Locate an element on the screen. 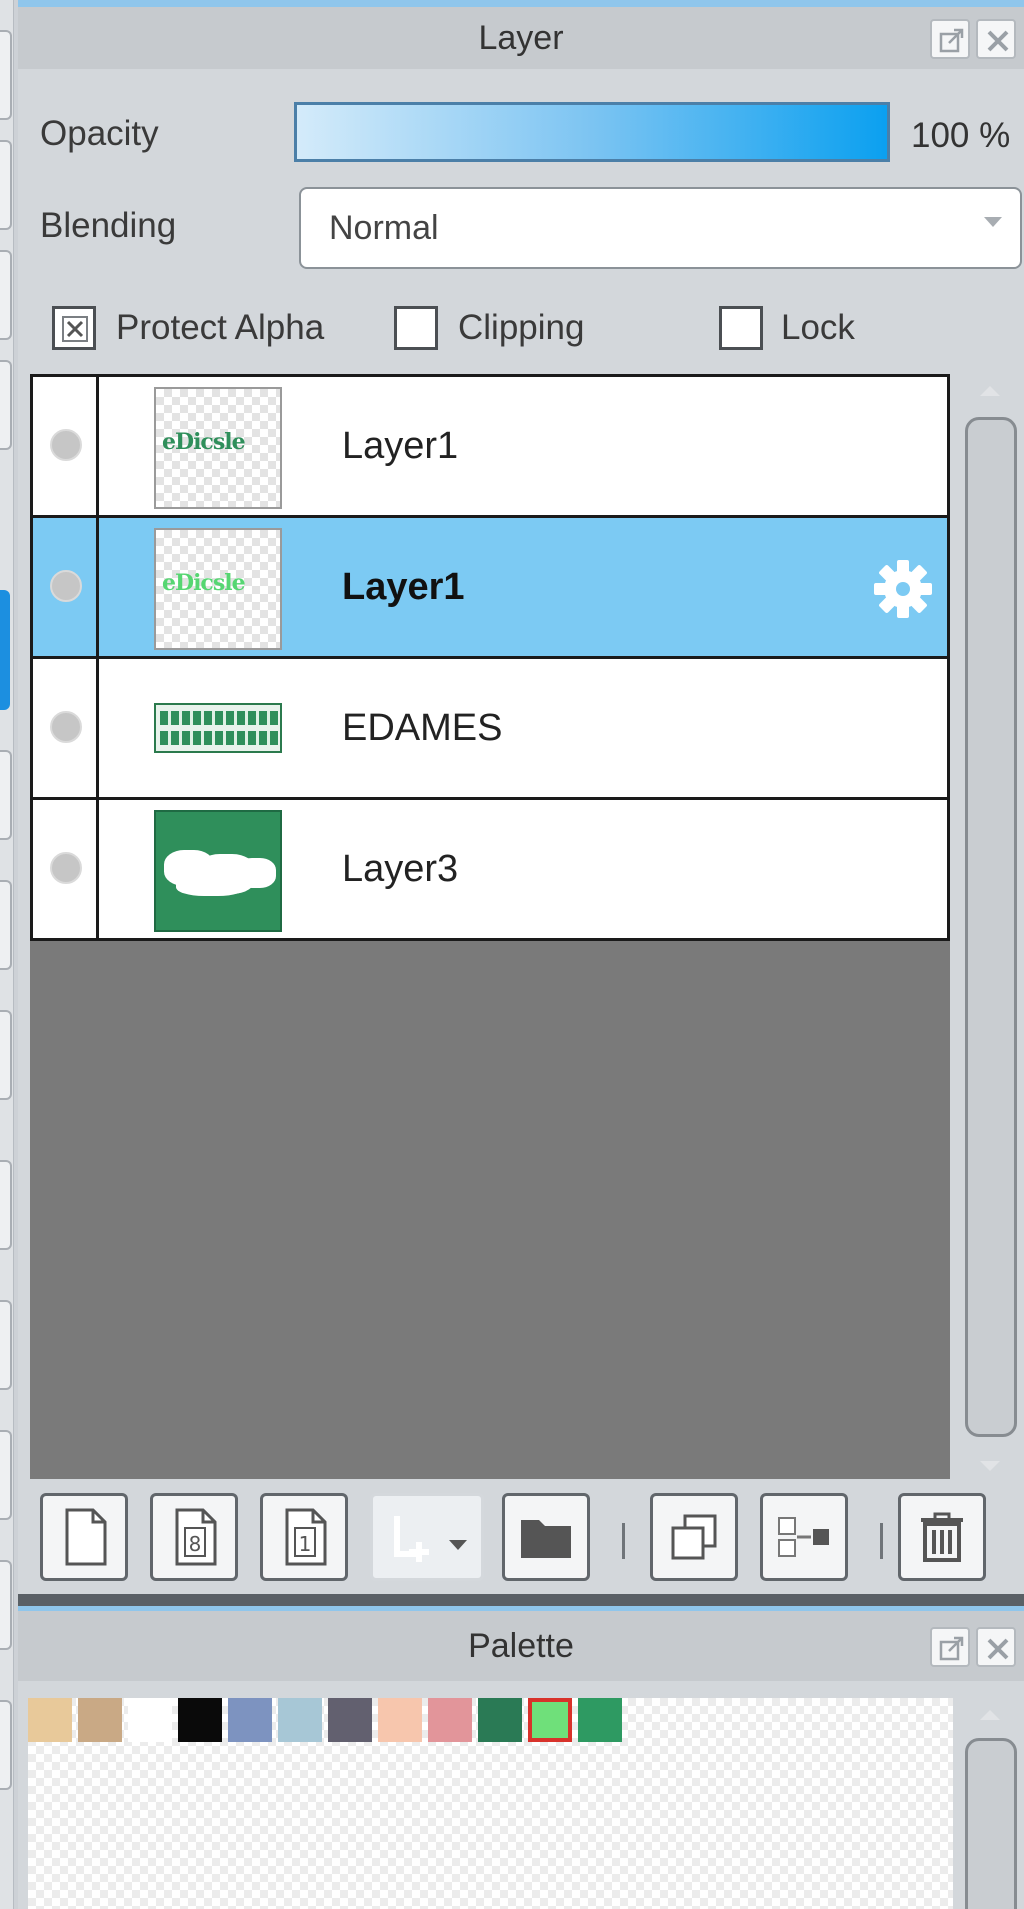 This screenshot has width=1024, height=1909. layer-list-scrollbar is located at coordinates (990, 926).